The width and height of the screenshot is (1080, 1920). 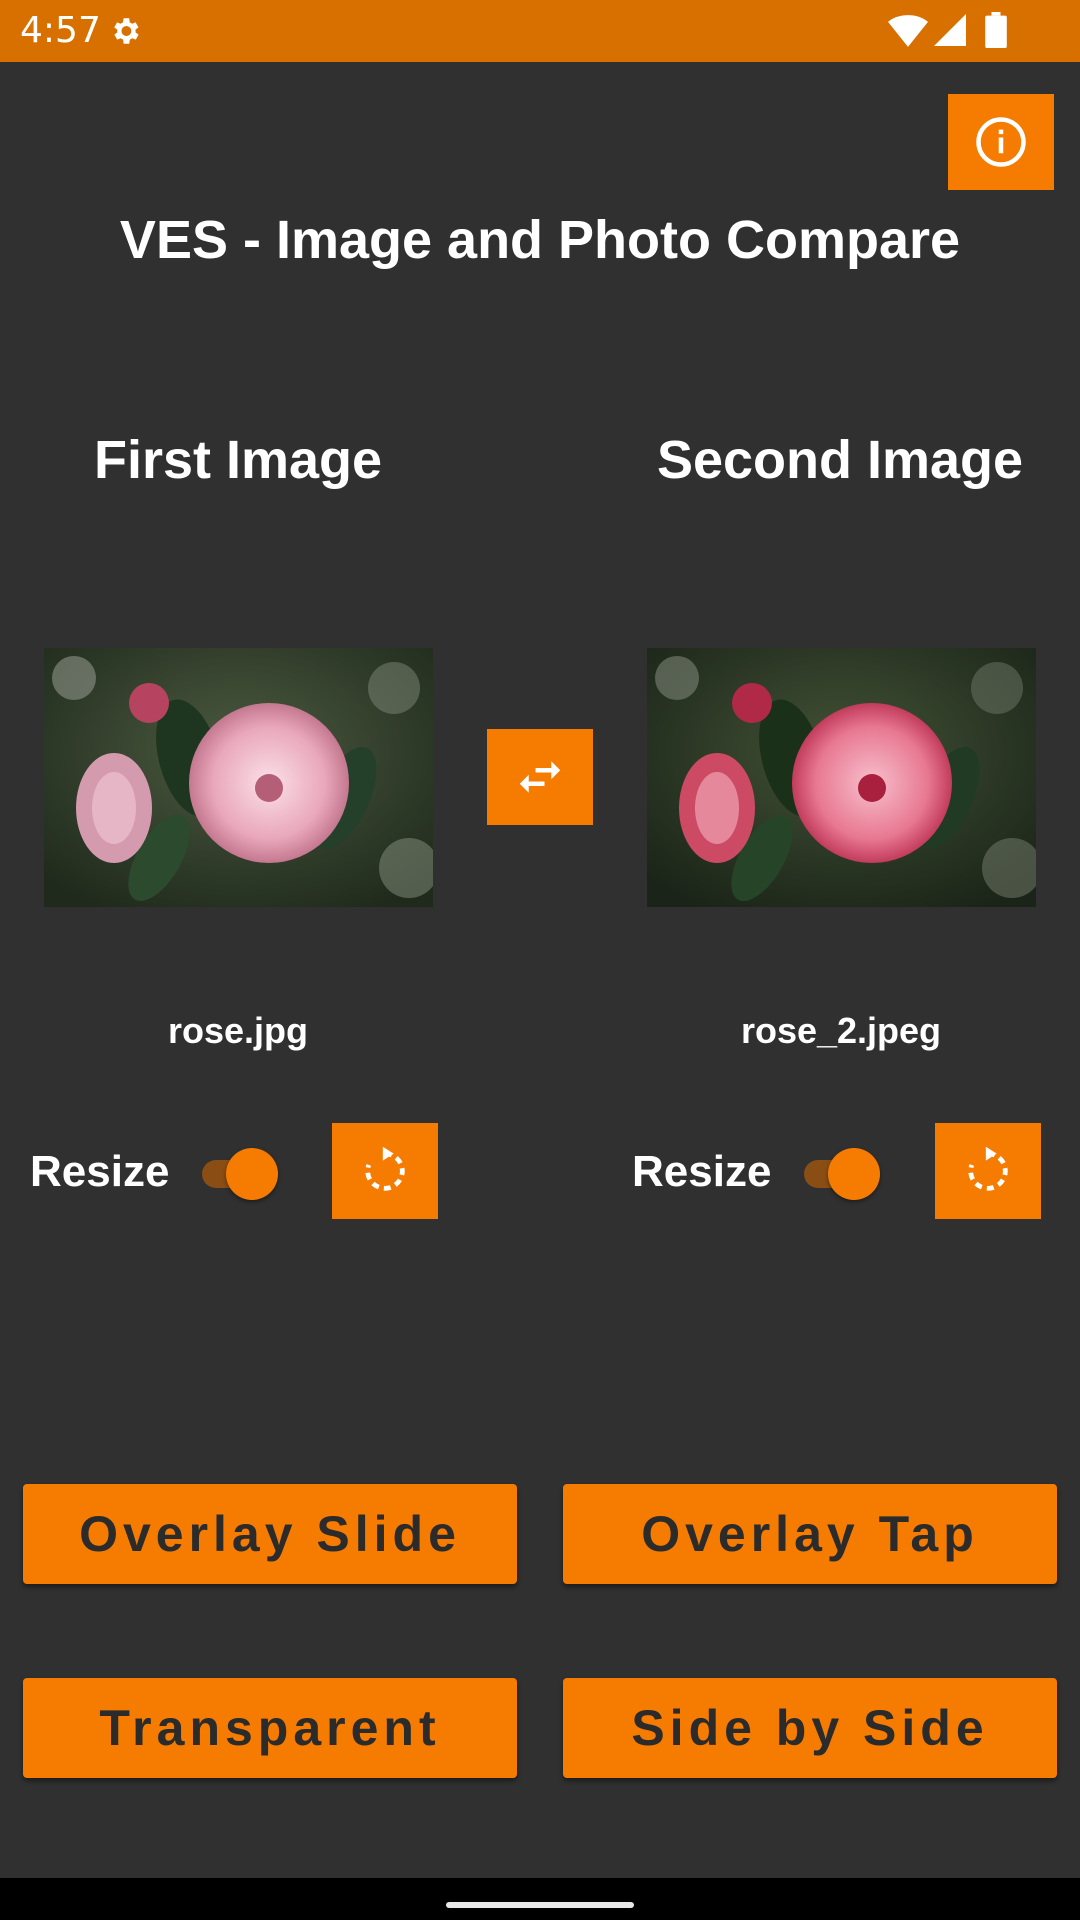 What do you see at coordinates (702, 1171) in the screenshot?
I see `second-resize-label: Resize` at bounding box center [702, 1171].